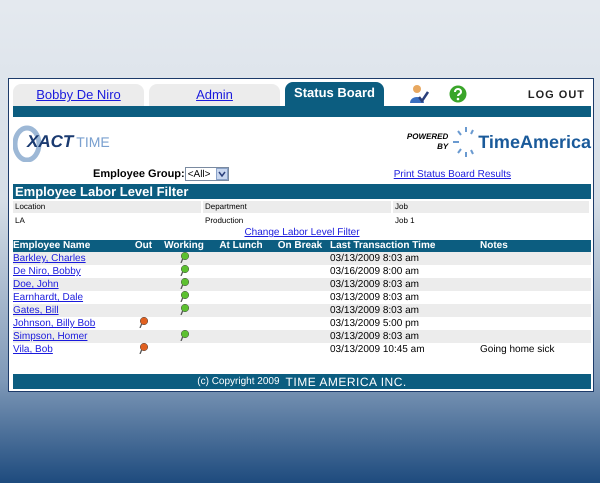 The height and width of the screenshot is (483, 600). I want to click on note-text: Going home sick, so click(517, 349).